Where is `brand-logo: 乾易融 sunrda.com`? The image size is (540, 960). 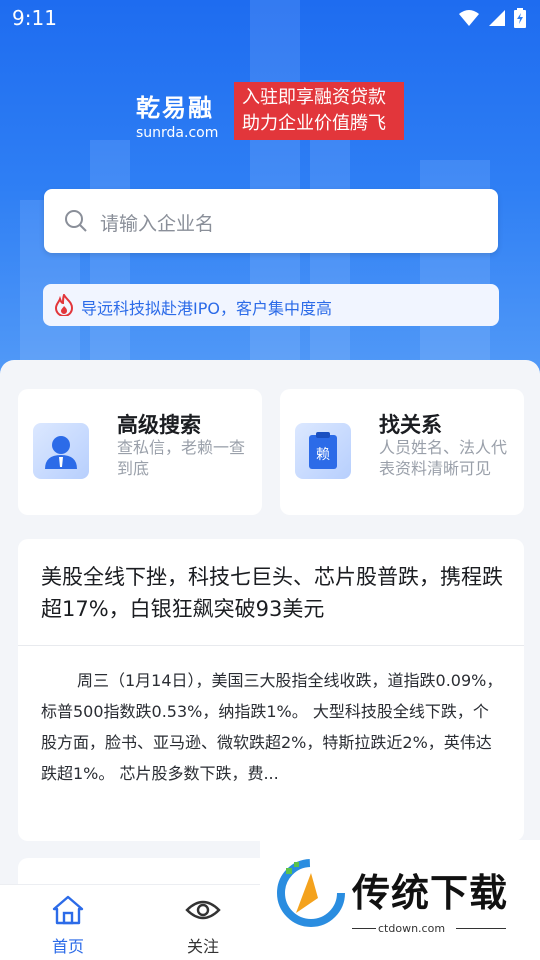 brand-logo: 乾易融 sunrda.com is located at coordinates (177, 114).